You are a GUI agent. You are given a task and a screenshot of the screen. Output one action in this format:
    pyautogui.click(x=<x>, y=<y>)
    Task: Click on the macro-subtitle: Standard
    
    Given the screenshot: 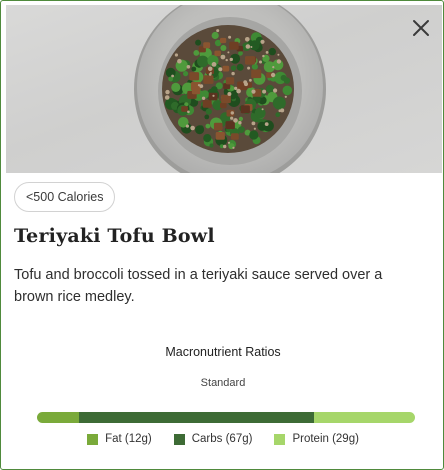 What is the action you would take?
    pyautogui.click(x=223, y=383)
    